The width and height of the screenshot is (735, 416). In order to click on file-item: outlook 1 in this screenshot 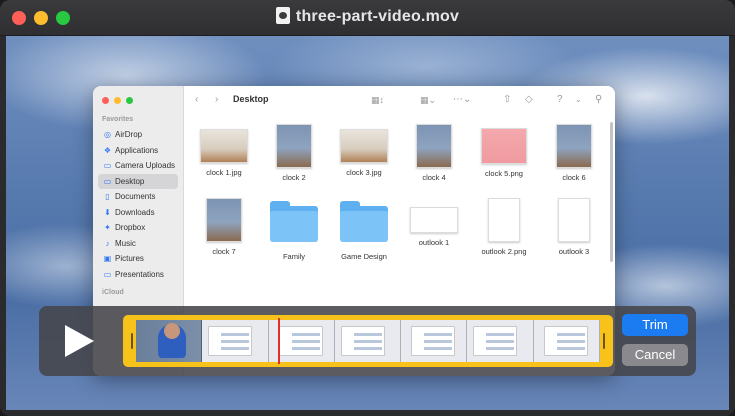, I will do `click(434, 222)`.